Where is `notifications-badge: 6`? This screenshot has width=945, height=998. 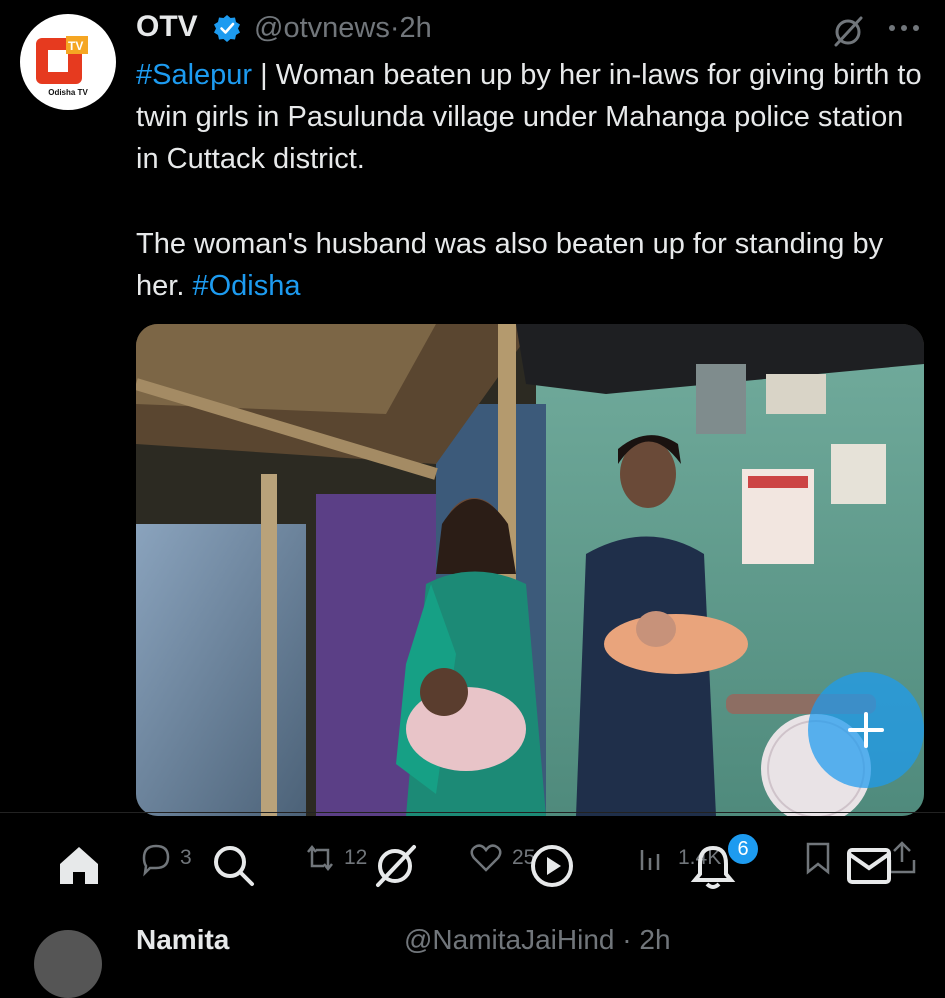 notifications-badge: 6 is located at coordinates (743, 849).